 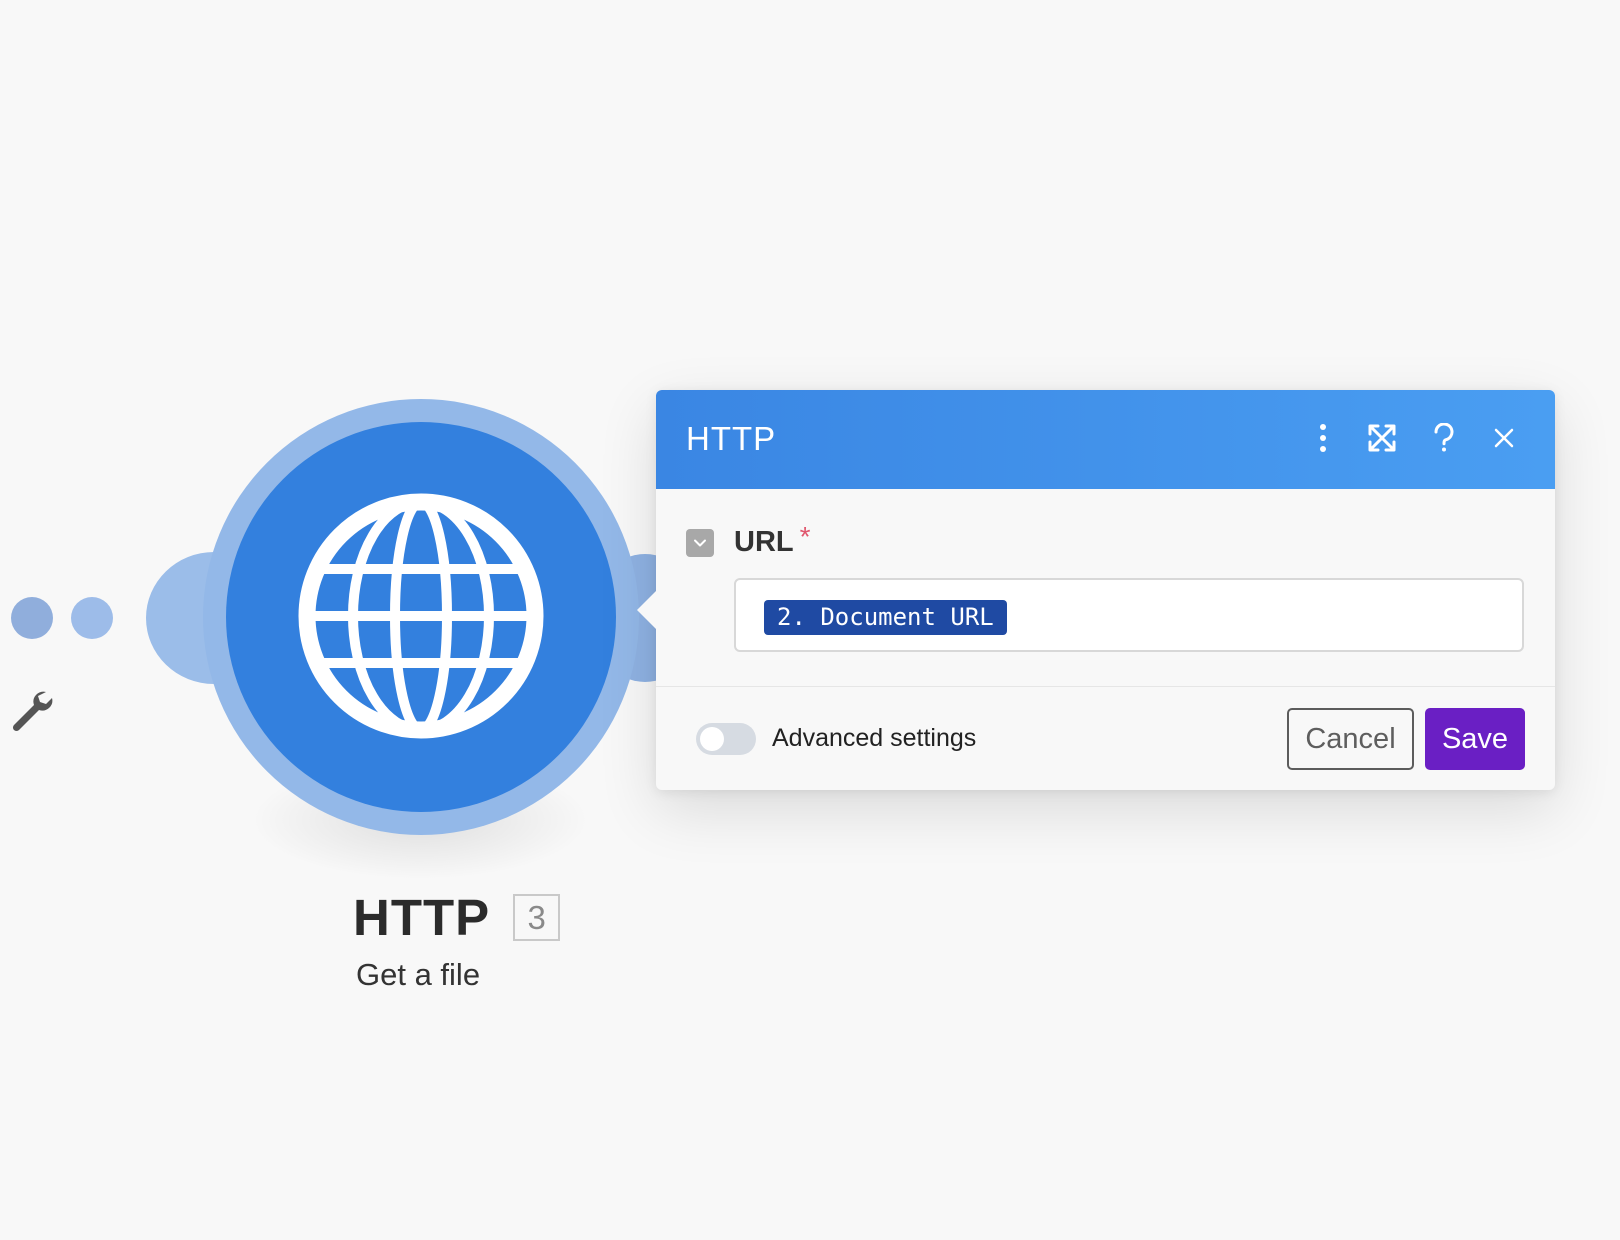 I want to click on dialog-title: HTTP, so click(x=731, y=438).